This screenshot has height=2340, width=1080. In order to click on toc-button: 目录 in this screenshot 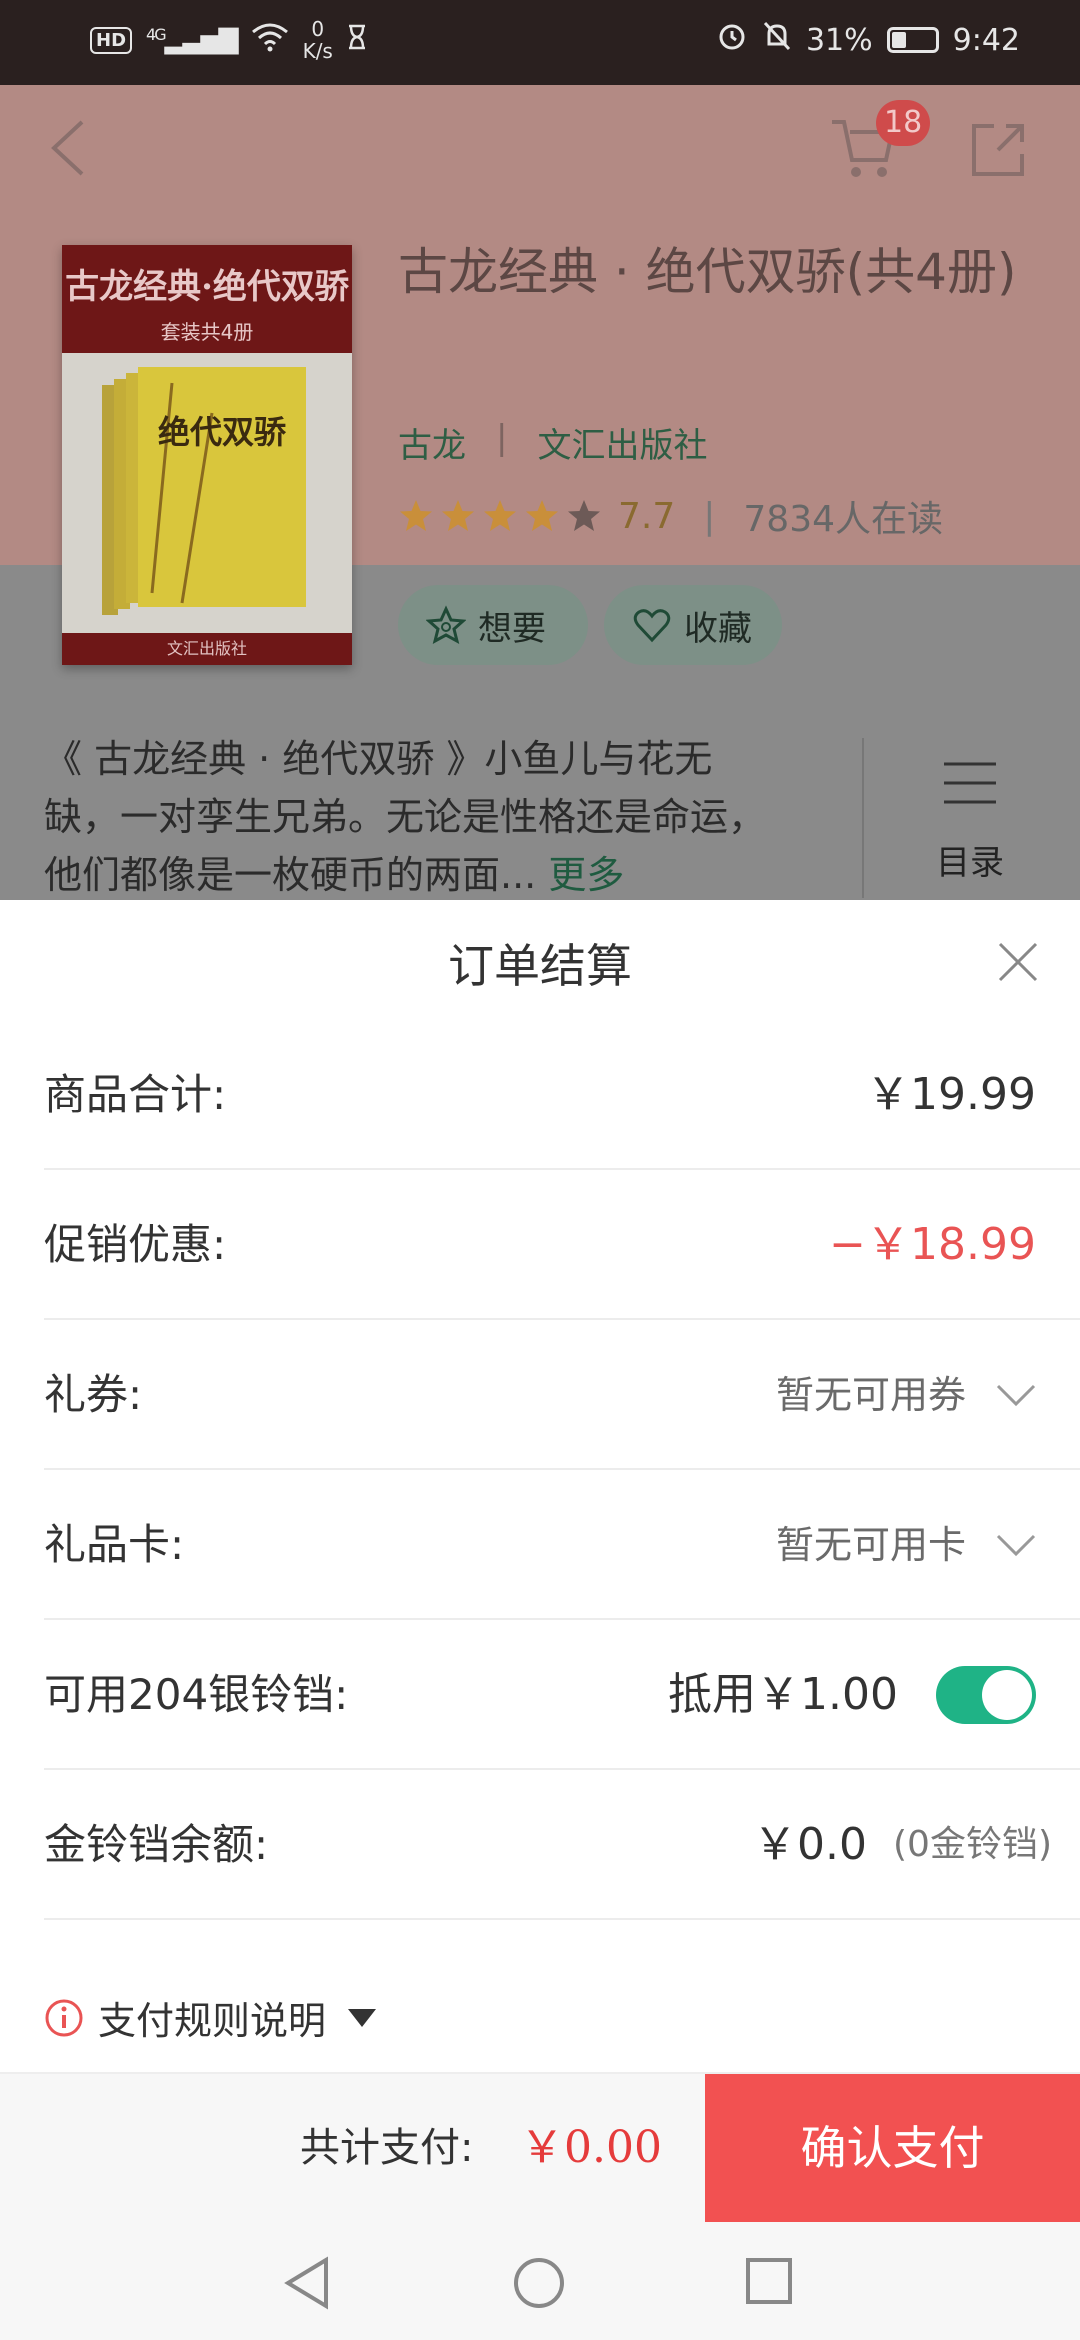, I will do `click(970, 822)`.